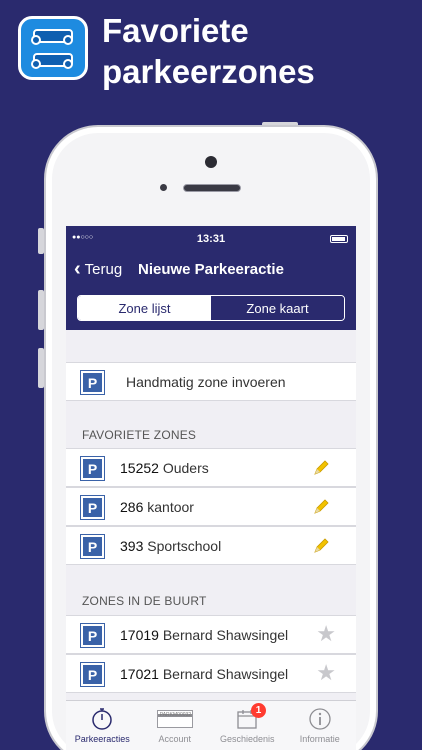 Image resolution: width=422 pixels, height=750 pixels. I want to click on nearby-zone-row: P 17019 Bernard Shawsingel ★, so click(211, 634).